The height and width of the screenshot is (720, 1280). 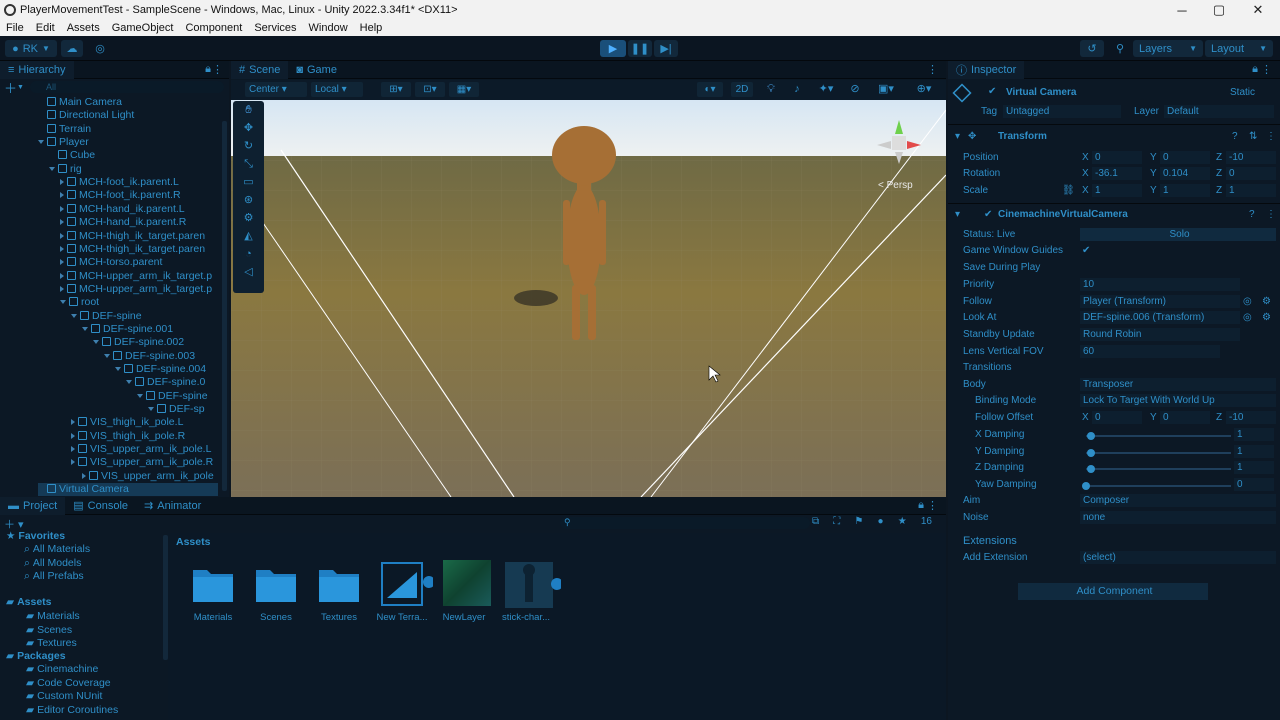 What do you see at coordinates (53, 616) in the screenshot?
I see `asset-folder: ▰ Materials` at bounding box center [53, 616].